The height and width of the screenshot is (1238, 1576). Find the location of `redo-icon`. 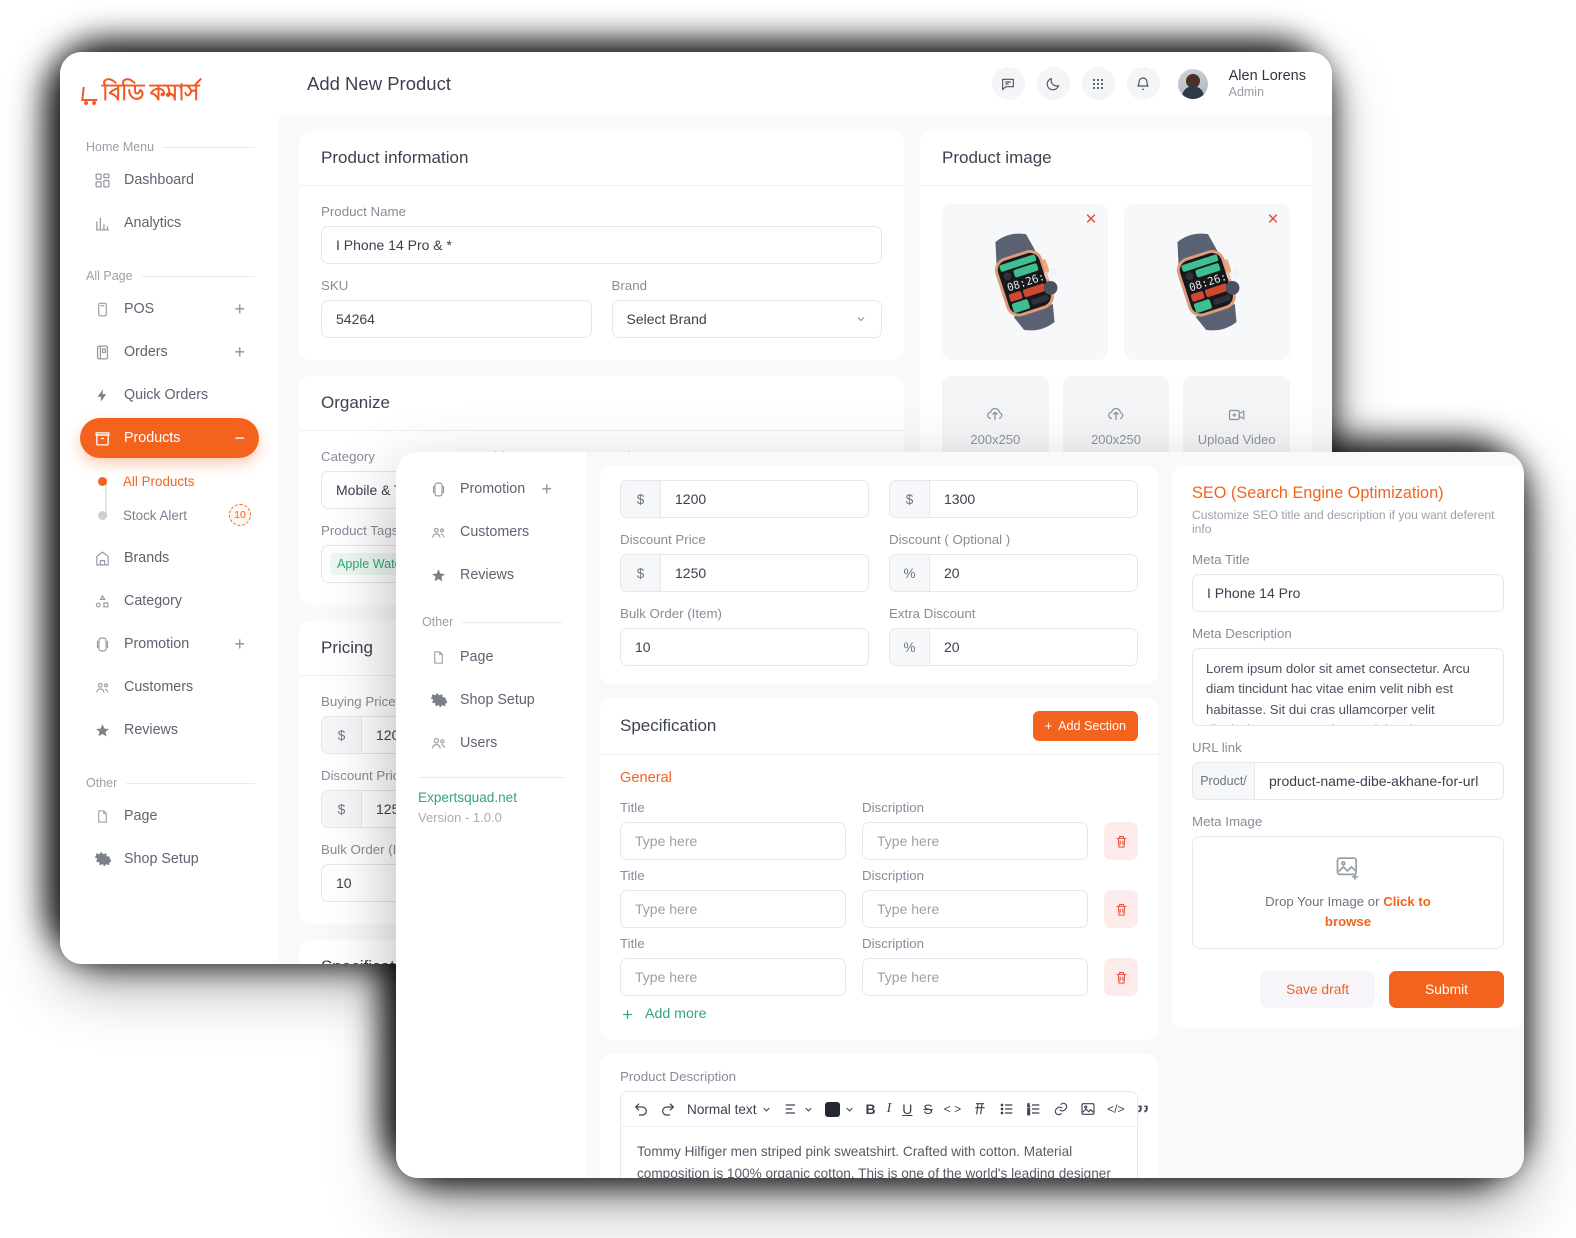

redo-icon is located at coordinates (668, 1109).